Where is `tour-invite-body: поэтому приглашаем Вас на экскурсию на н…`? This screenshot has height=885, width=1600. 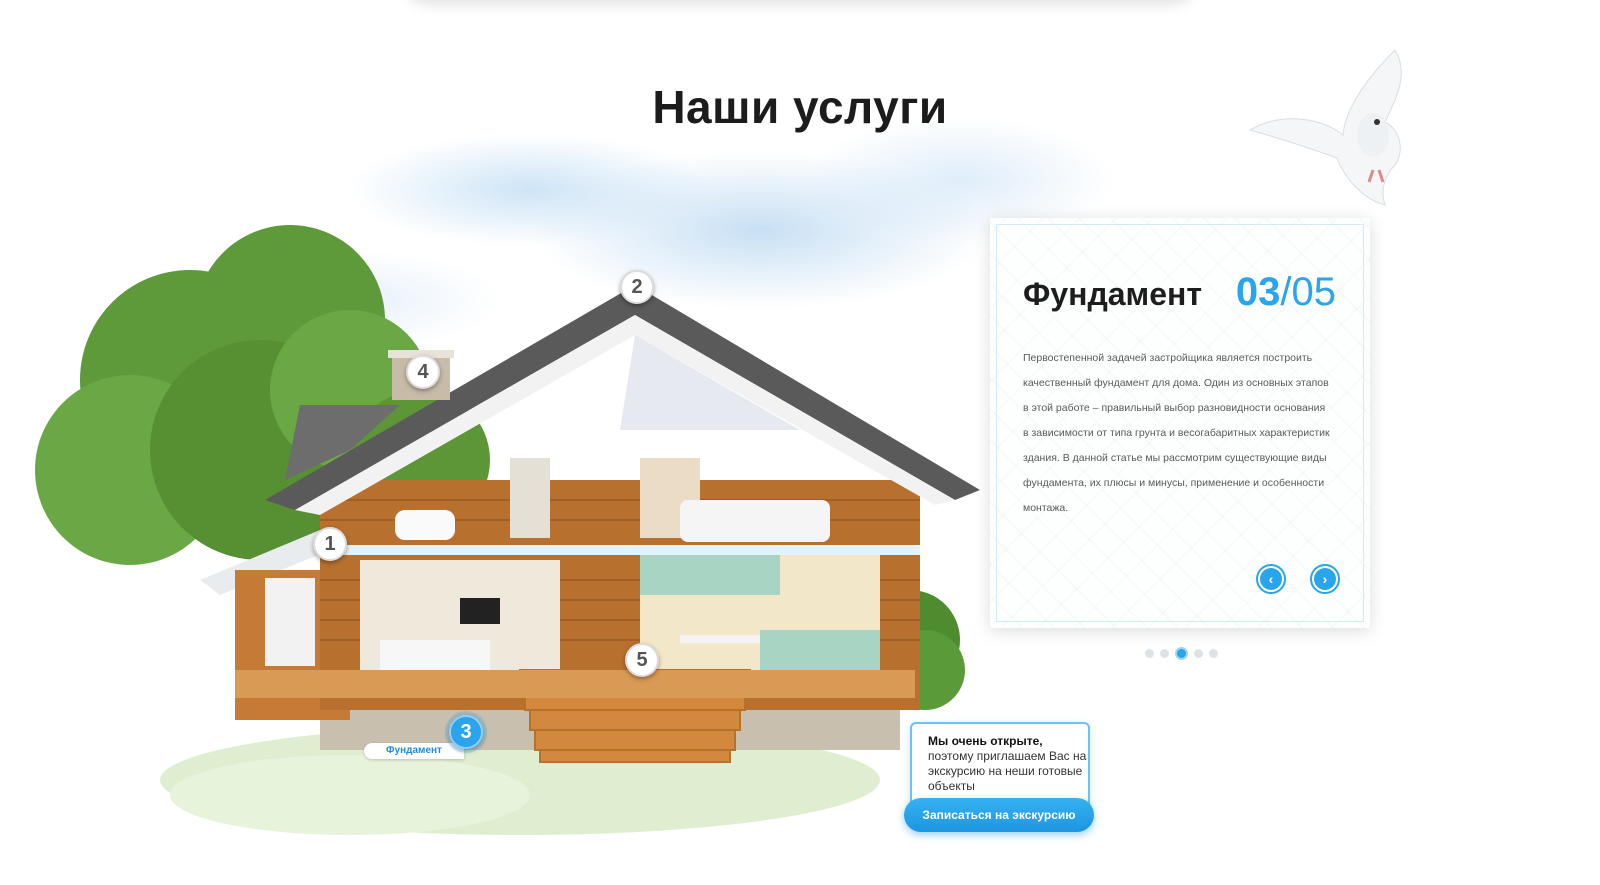 tour-invite-body: поэтому приглашаем Вас на экскурсию на н… is located at coordinates (1007, 771).